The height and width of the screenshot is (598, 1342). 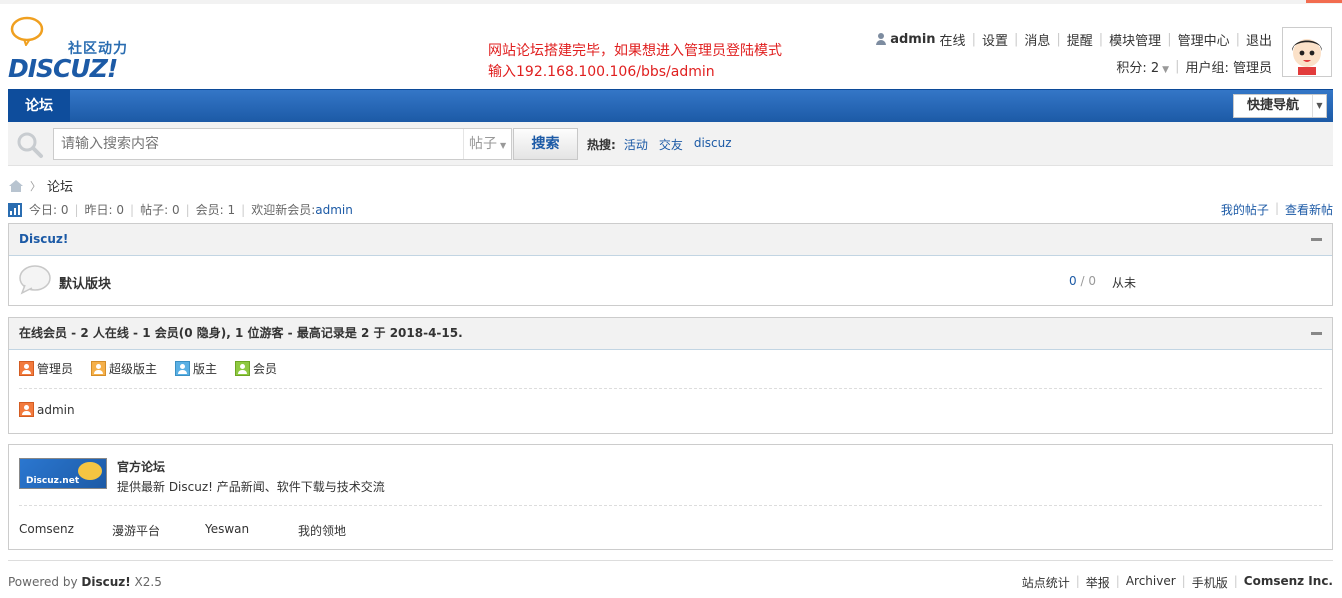 What do you see at coordinates (158, 530) in the screenshot?
I see `friend-link: 漫游平台` at bounding box center [158, 530].